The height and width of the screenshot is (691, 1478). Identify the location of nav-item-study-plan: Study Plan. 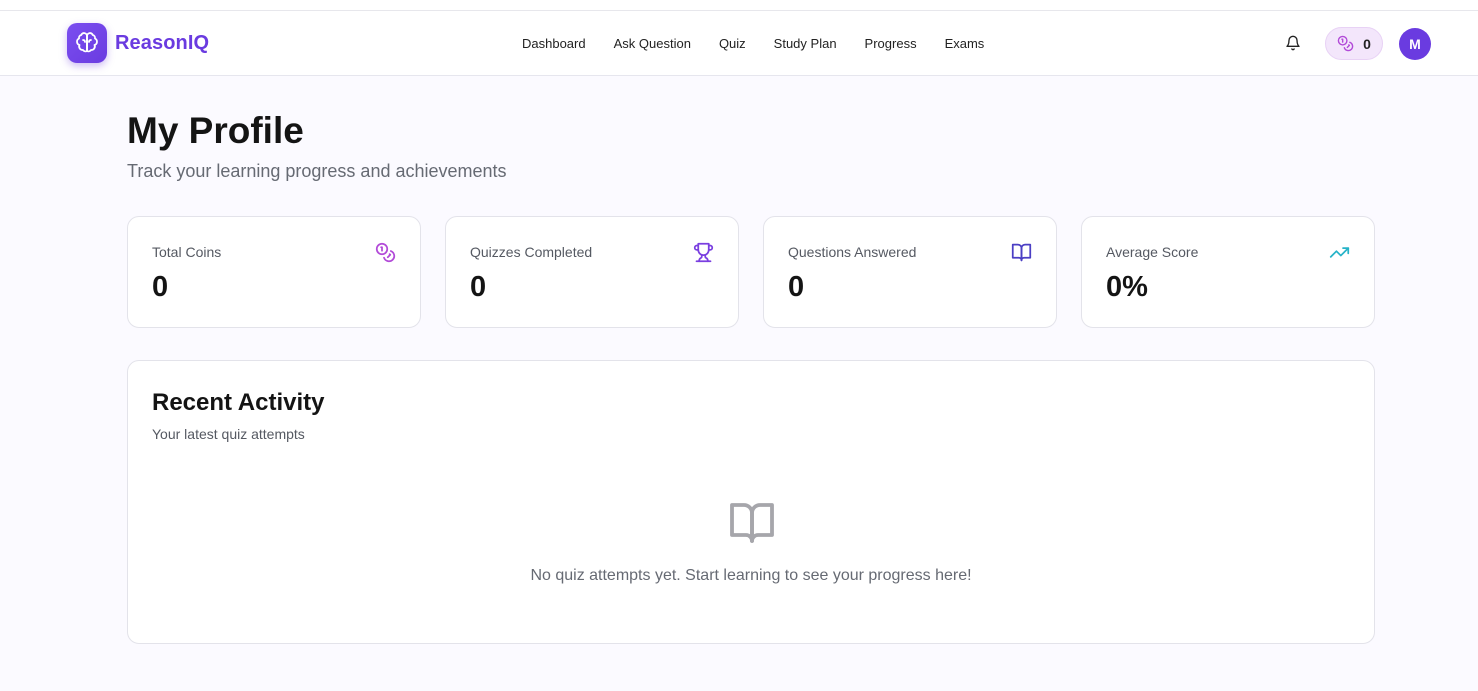
(805, 44).